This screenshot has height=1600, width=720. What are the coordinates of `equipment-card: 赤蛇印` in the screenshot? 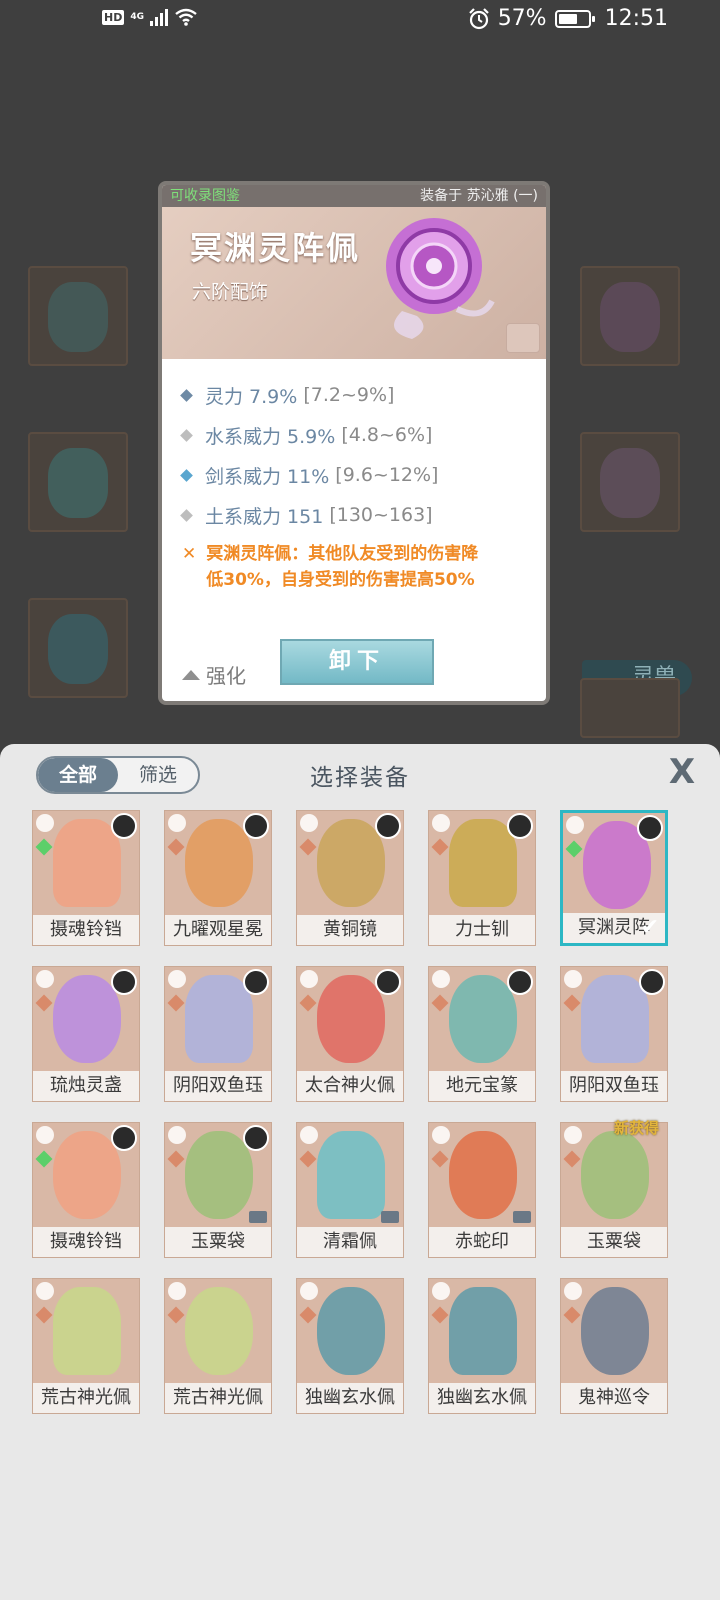 It's located at (482, 1190).